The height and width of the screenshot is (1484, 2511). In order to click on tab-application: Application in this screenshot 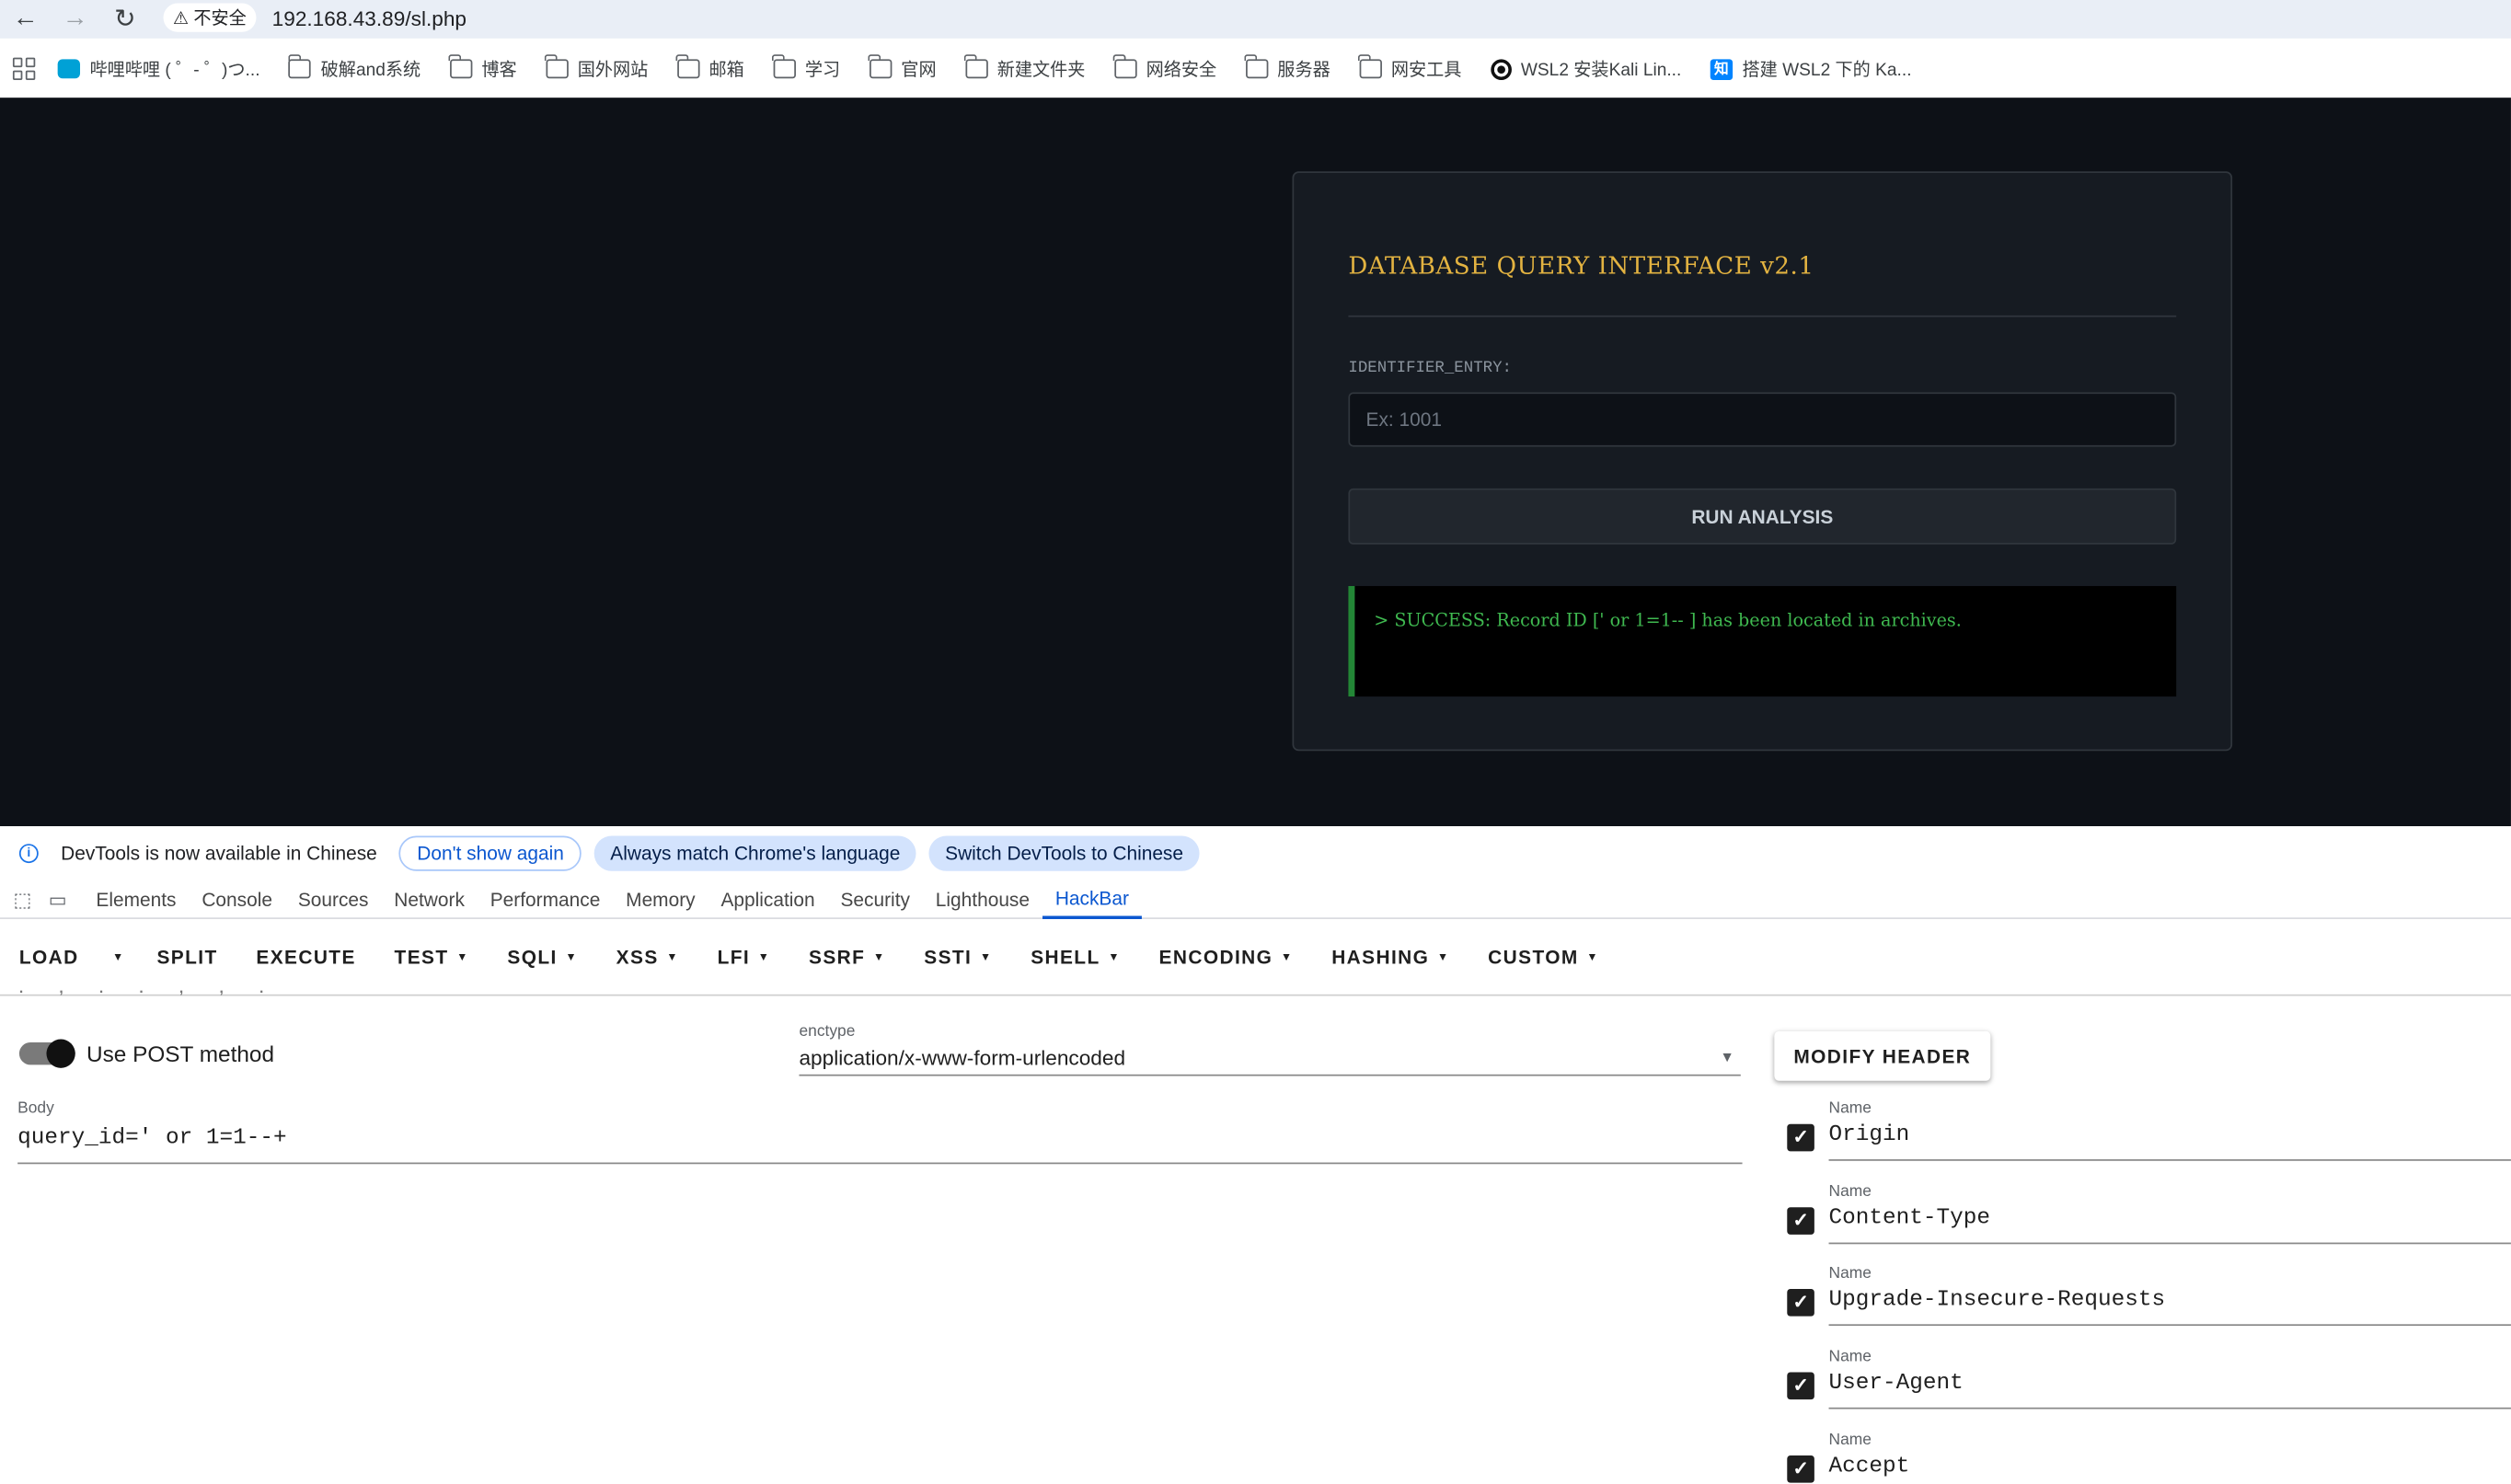, I will do `click(768, 899)`.